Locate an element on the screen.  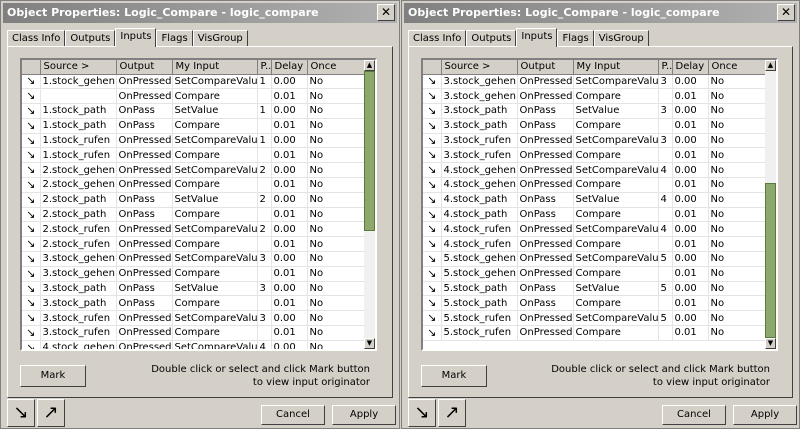
cell-parameter is located at coordinates (665, 303).